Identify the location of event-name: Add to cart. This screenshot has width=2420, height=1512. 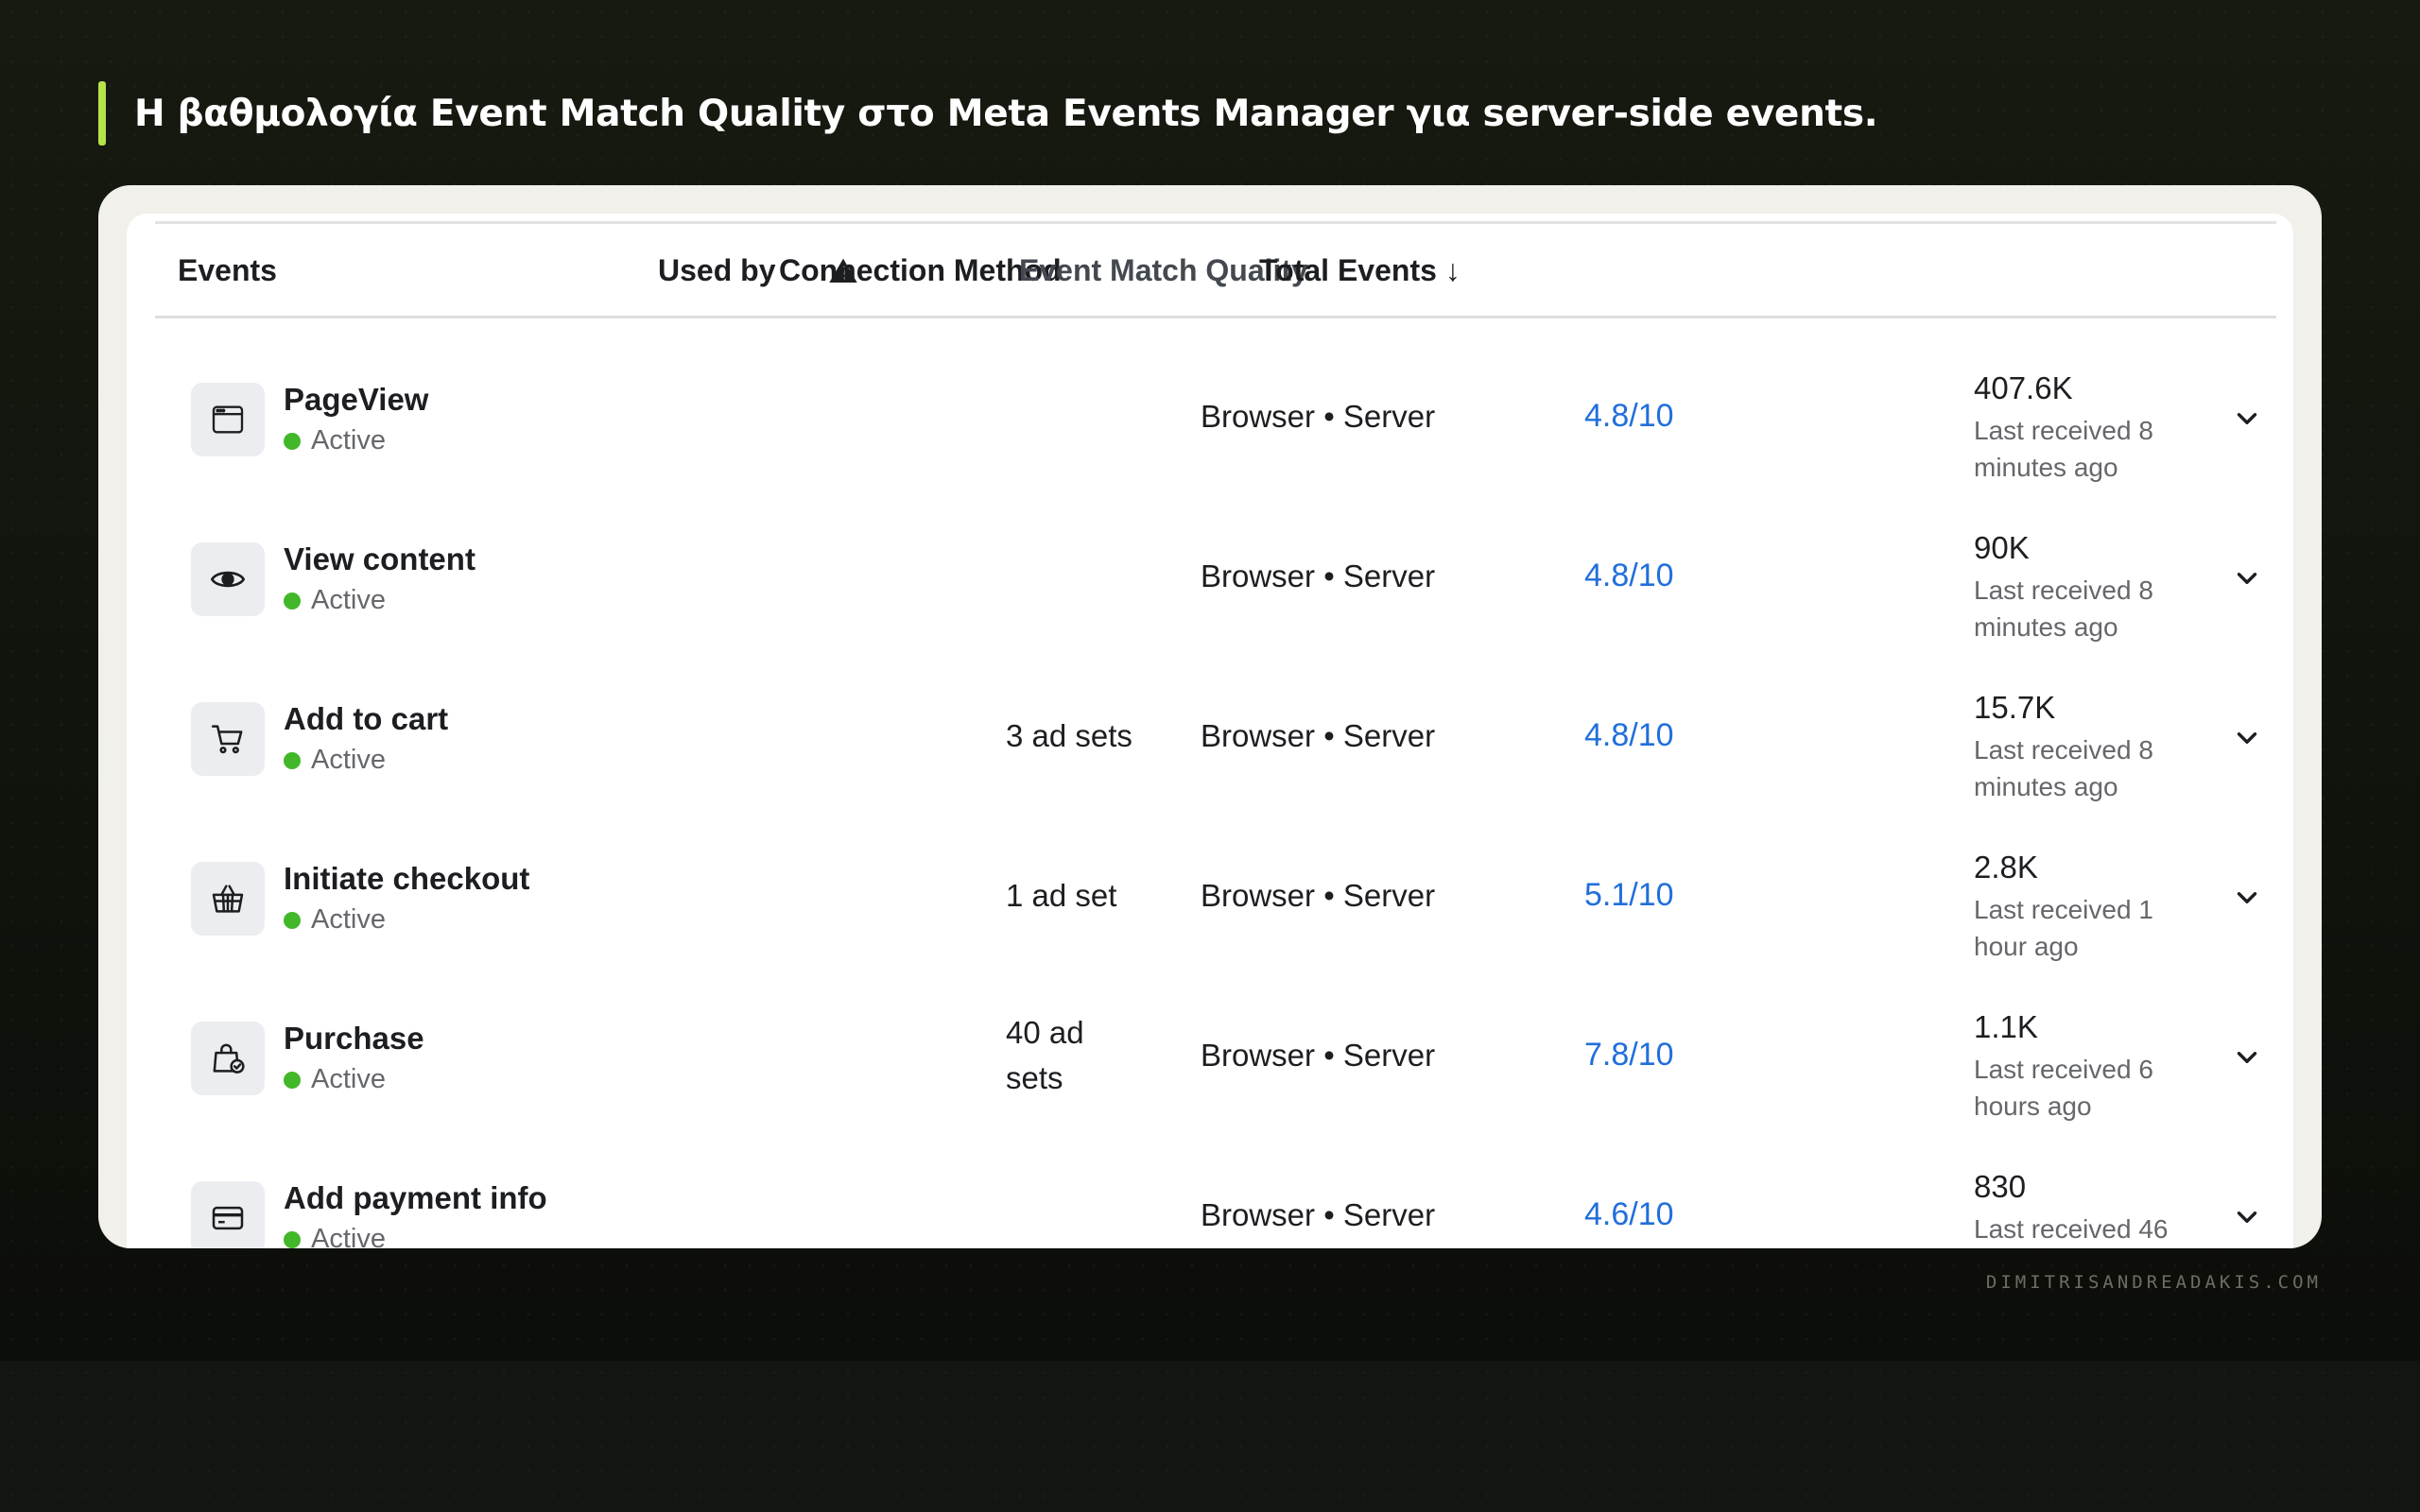
(366, 719).